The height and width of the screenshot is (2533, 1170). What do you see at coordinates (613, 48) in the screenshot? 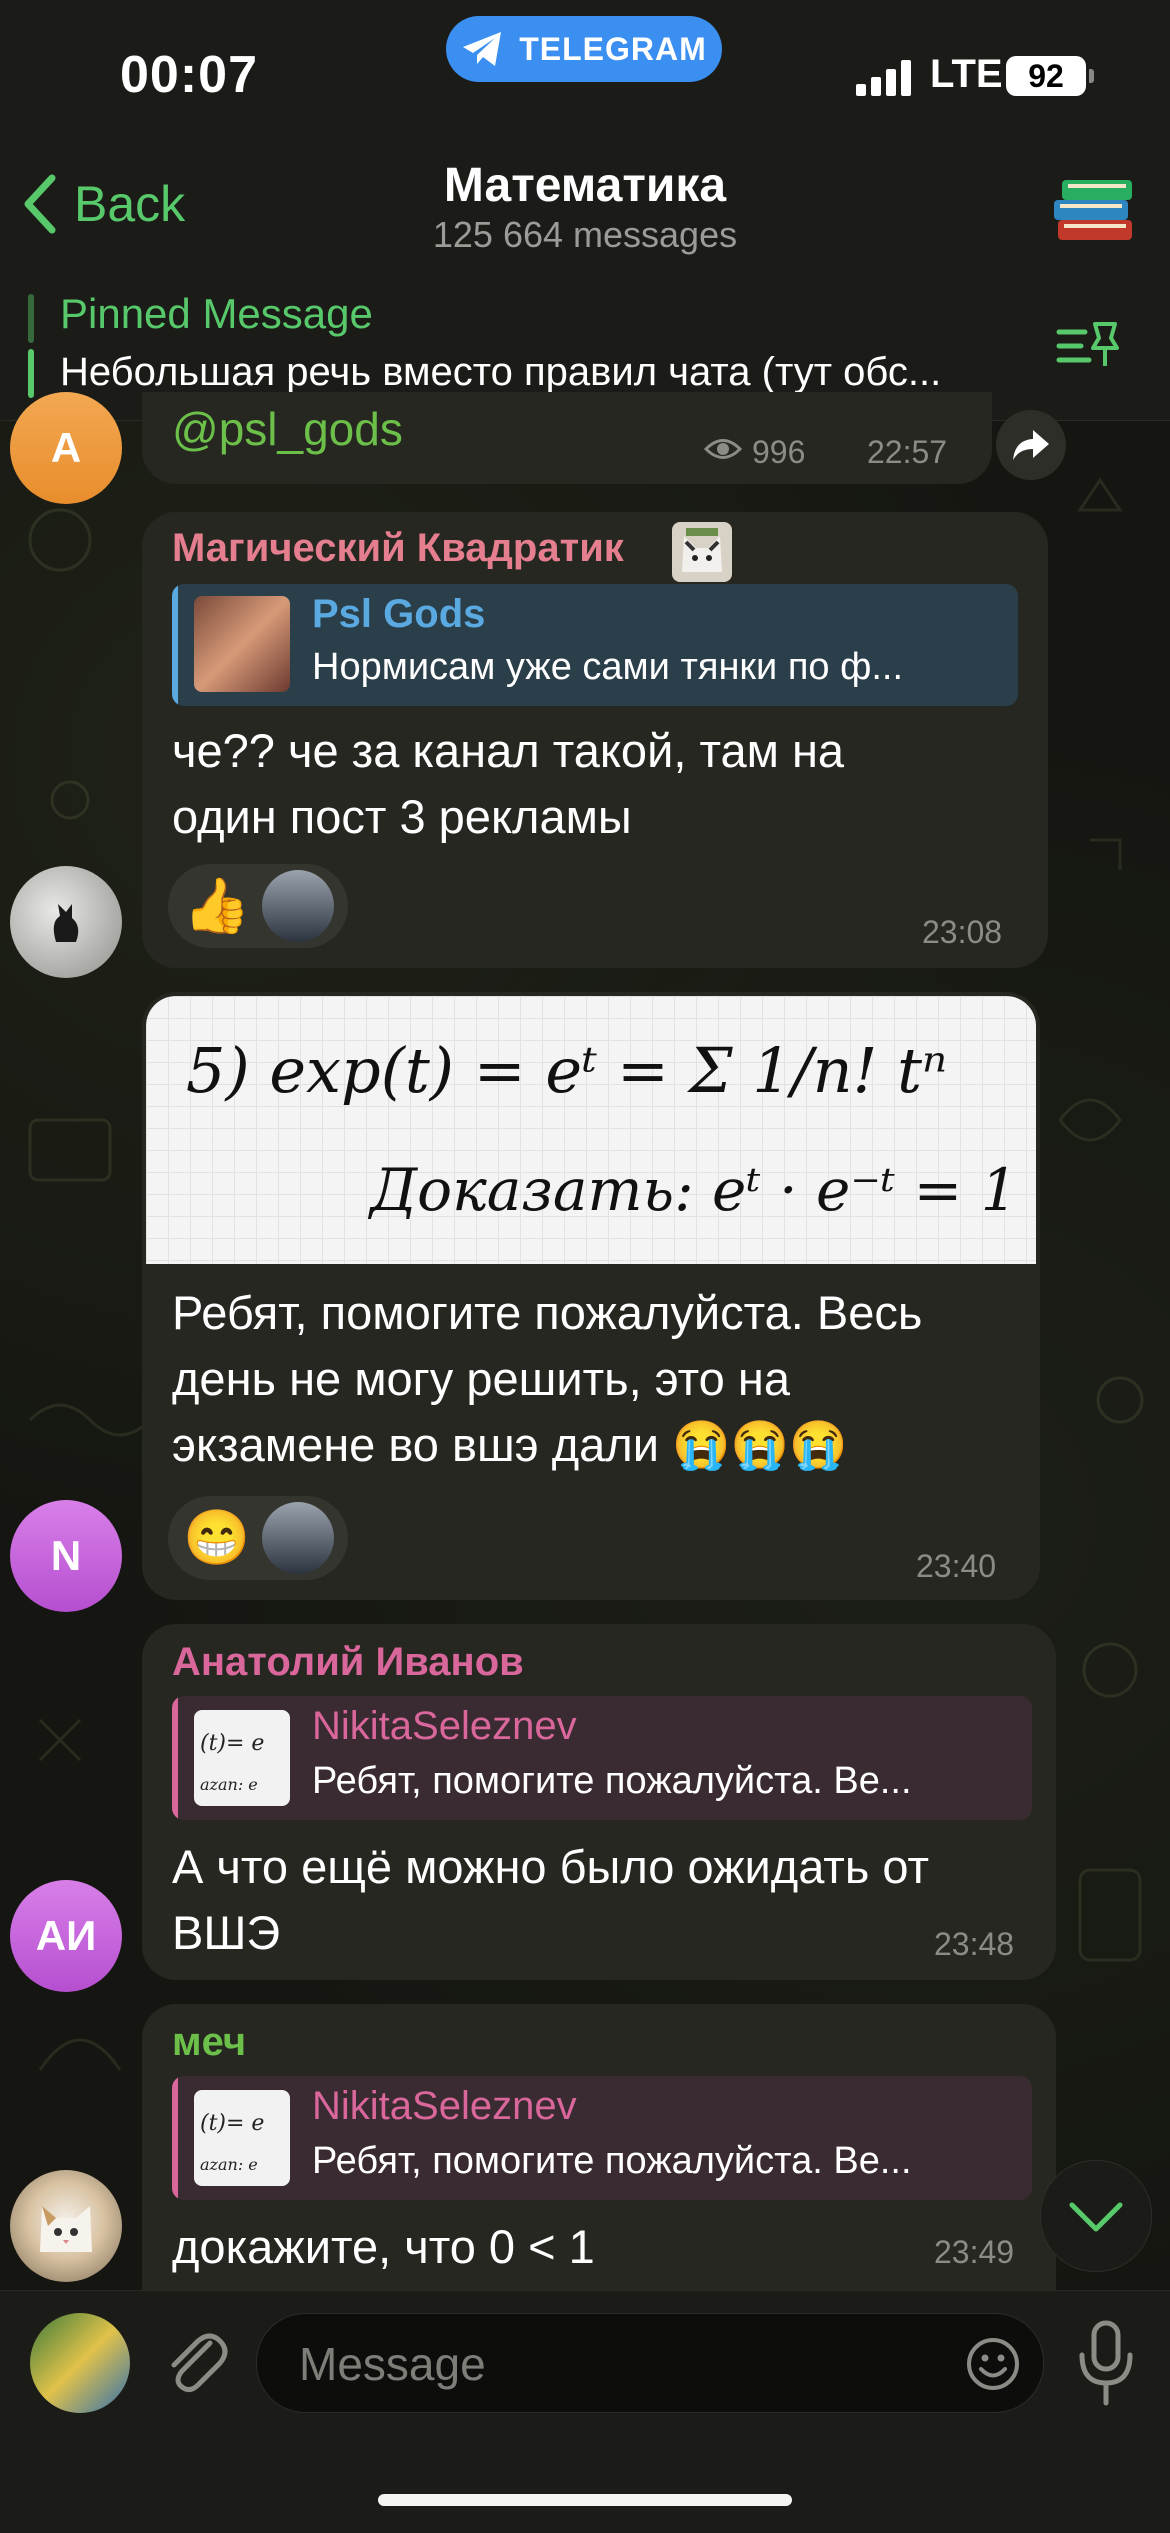
I see `telegram-pill-label: TELEGRAM` at bounding box center [613, 48].